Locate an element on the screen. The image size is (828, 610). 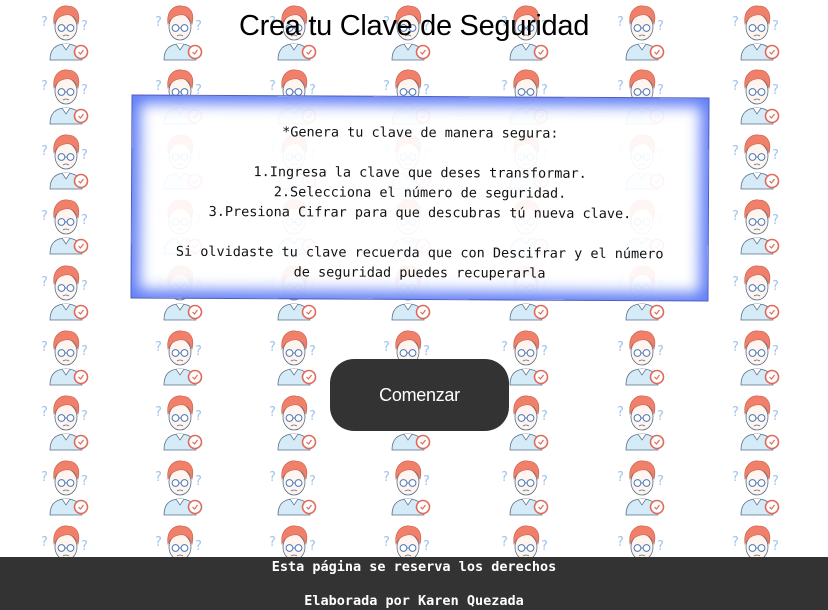
instructions-note-line-2: de seguridad puedes recuperarla is located at coordinates (419, 273).